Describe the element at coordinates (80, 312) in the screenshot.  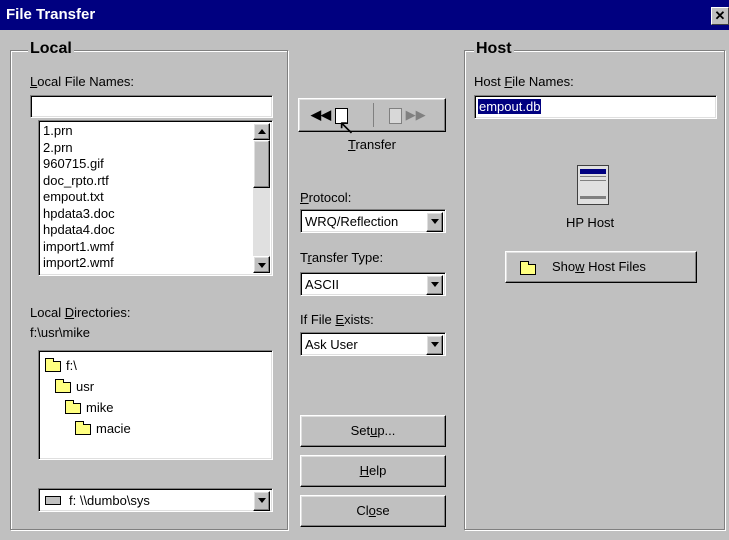
I see `local-directories-label: Local Directories:` at that location.